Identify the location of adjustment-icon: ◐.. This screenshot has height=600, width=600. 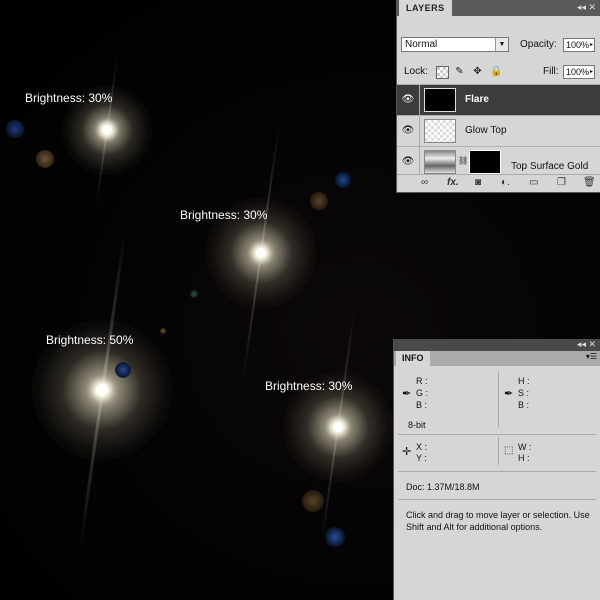
(505, 182).